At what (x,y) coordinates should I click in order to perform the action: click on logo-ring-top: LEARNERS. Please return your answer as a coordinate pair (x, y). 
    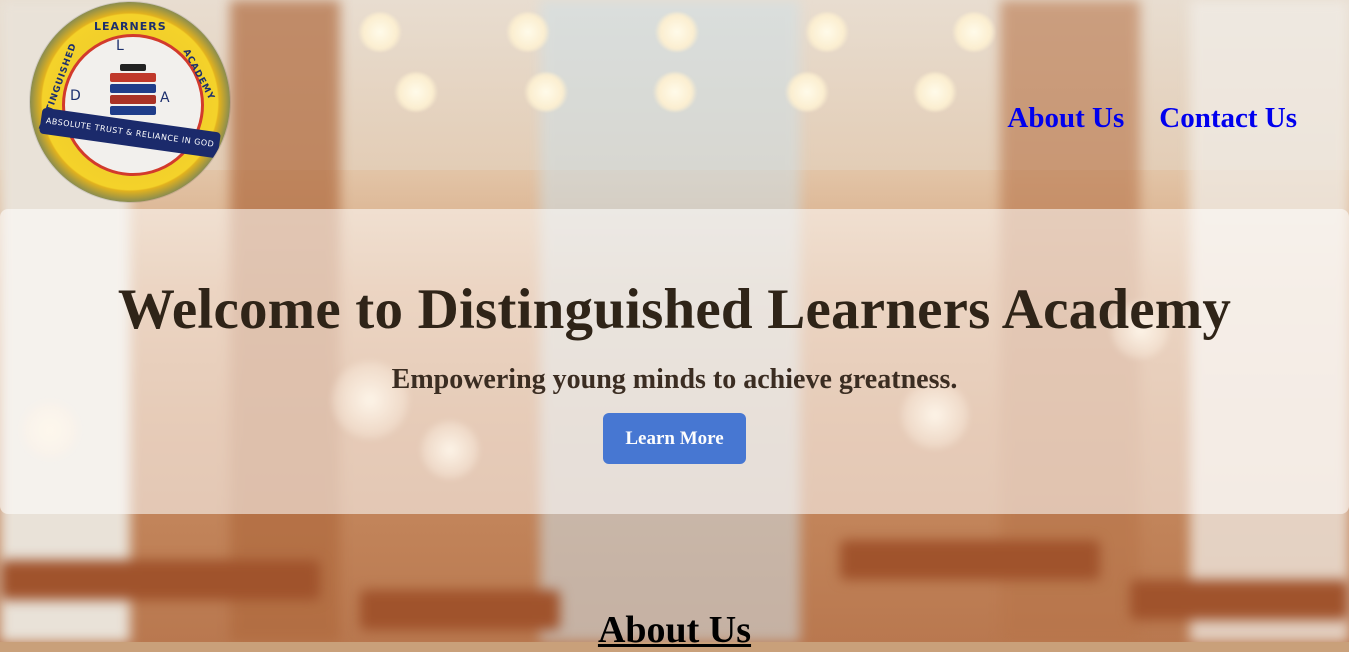
    Looking at the image, I should click on (130, 26).